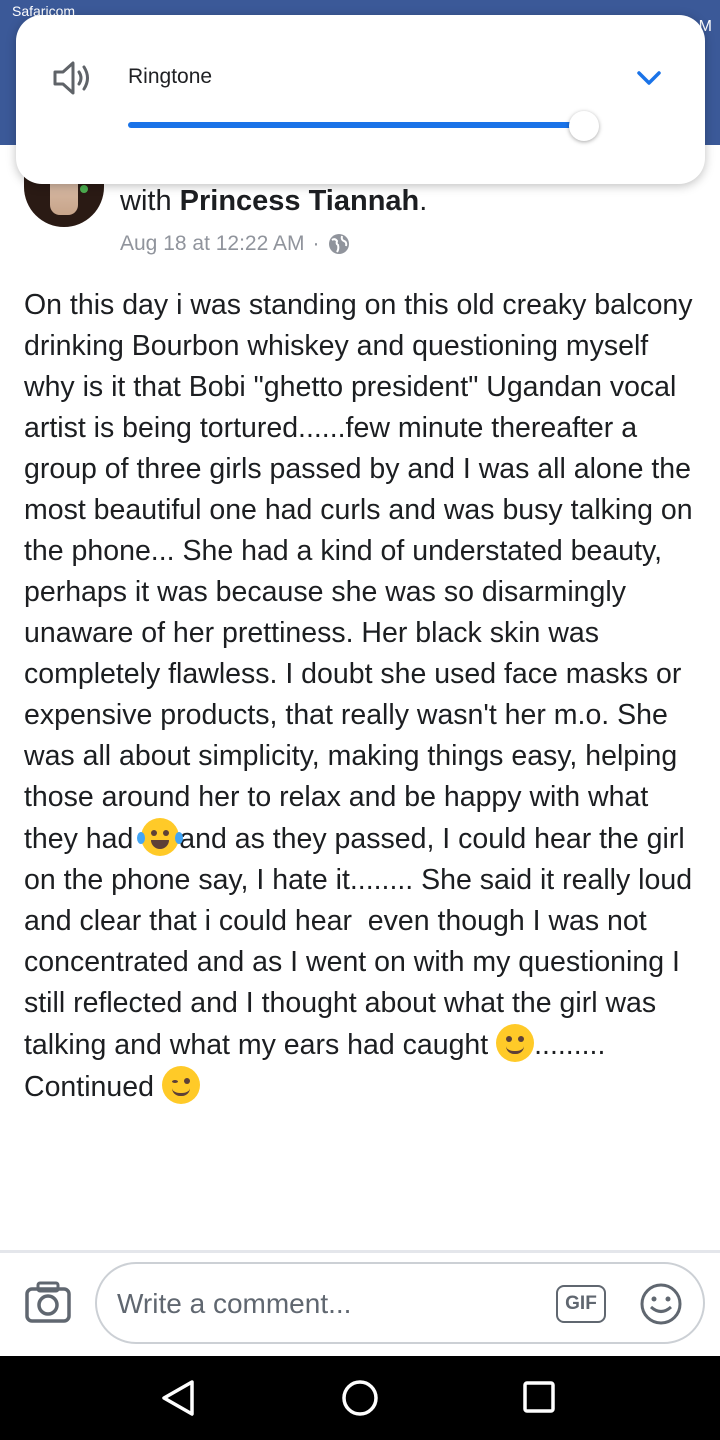  What do you see at coordinates (170, 76) in the screenshot?
I see `volume-stream-label: Ringtone` at bounding box center [170, 76].